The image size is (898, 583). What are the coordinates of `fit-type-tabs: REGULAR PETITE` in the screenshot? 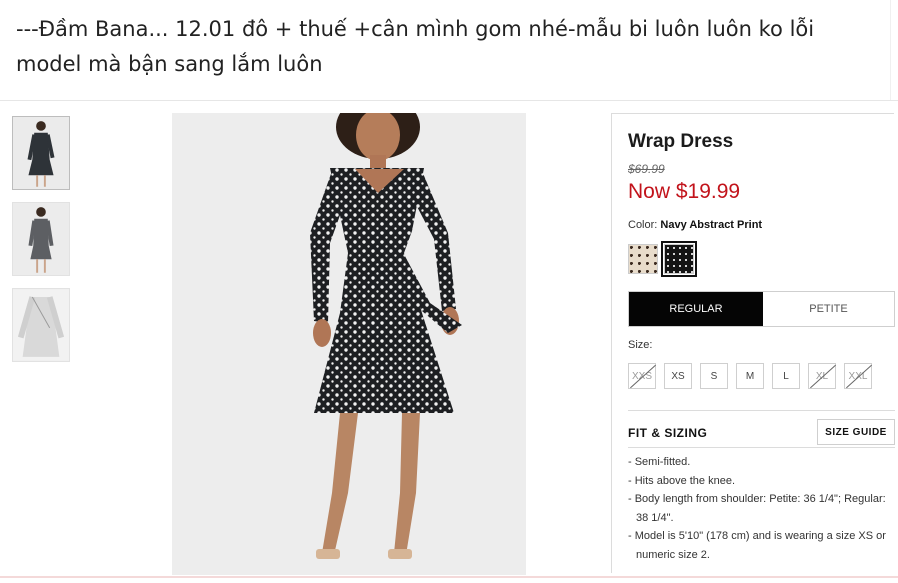 It's located at (761, 309).